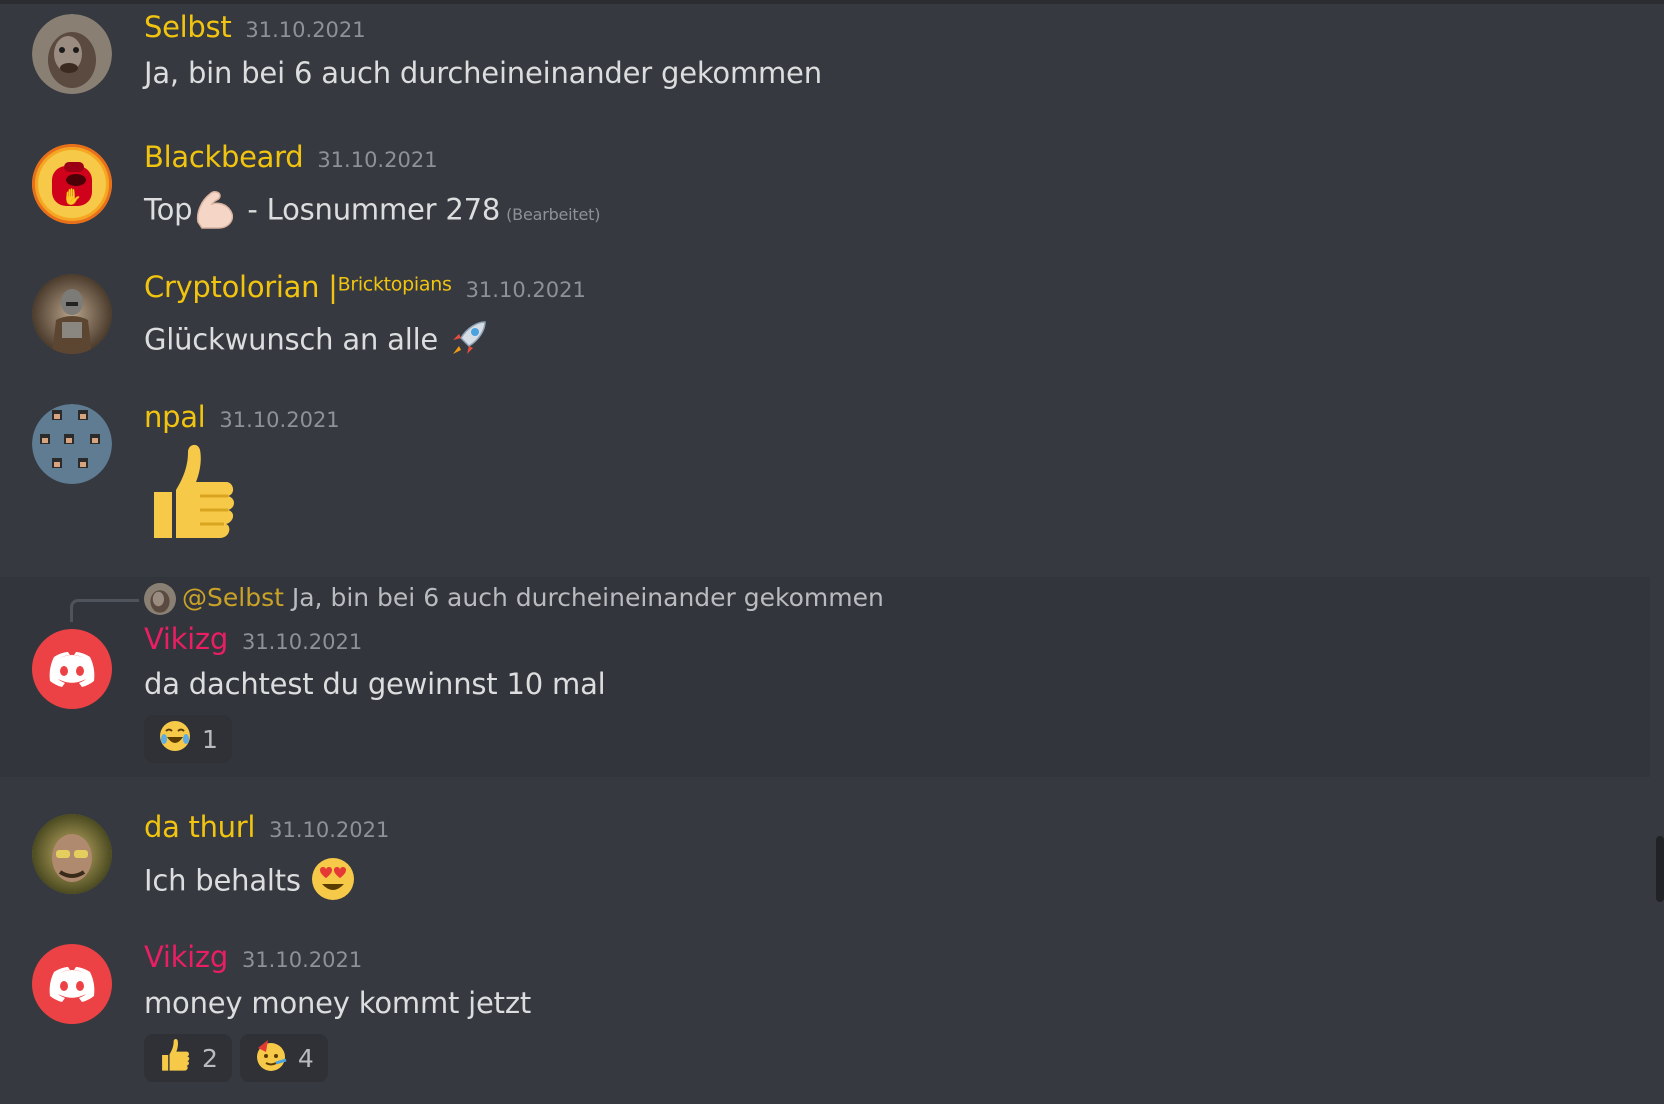  What do you see at coordinates (222, 880) in the screenshot?
I see `message-text: Ich behalts` at bounding box center [222, 880].